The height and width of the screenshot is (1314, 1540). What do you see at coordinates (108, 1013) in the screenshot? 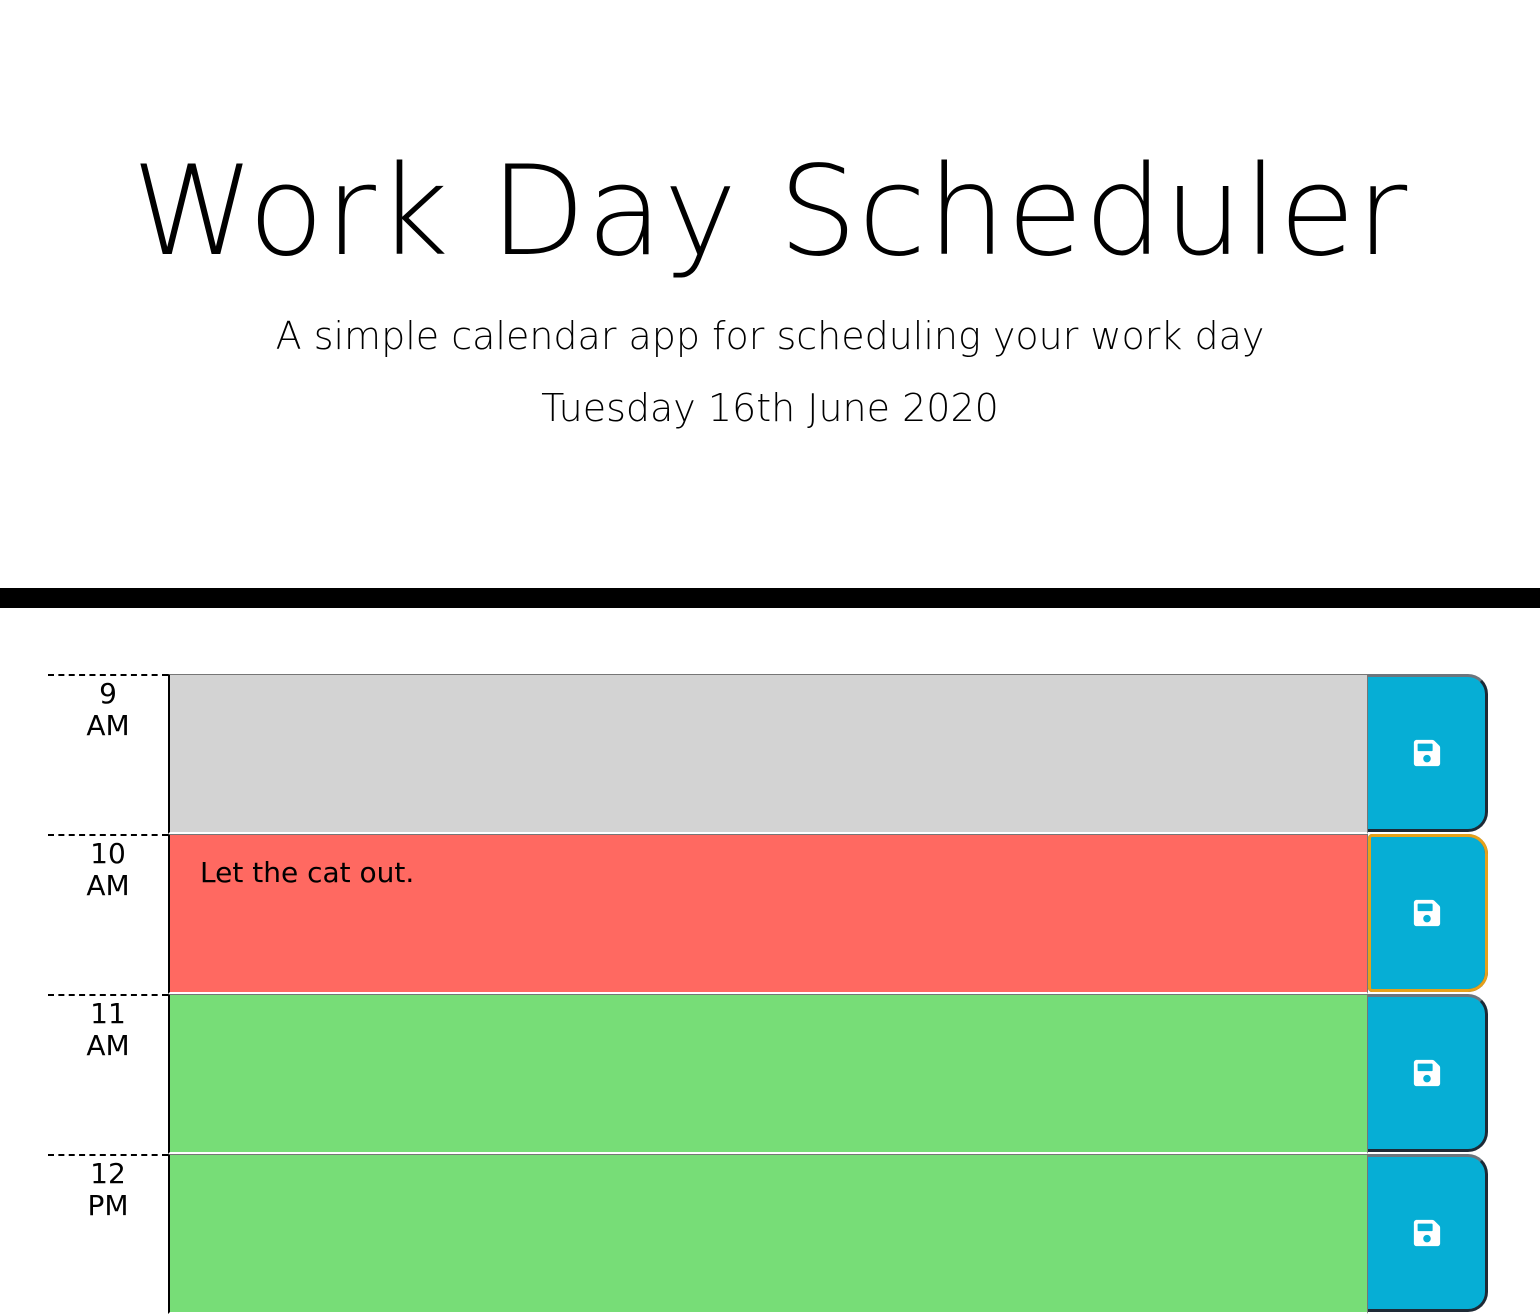
I see `hour-number: 11` at bounding box center [108, 1013].